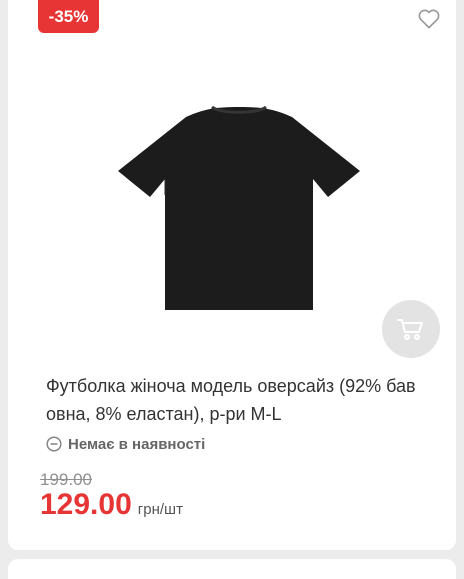 The image size is (464, 579). Describe the element at coordinates (68, 16) in the screenshot. I see `discount-badge: -35%` at that location.